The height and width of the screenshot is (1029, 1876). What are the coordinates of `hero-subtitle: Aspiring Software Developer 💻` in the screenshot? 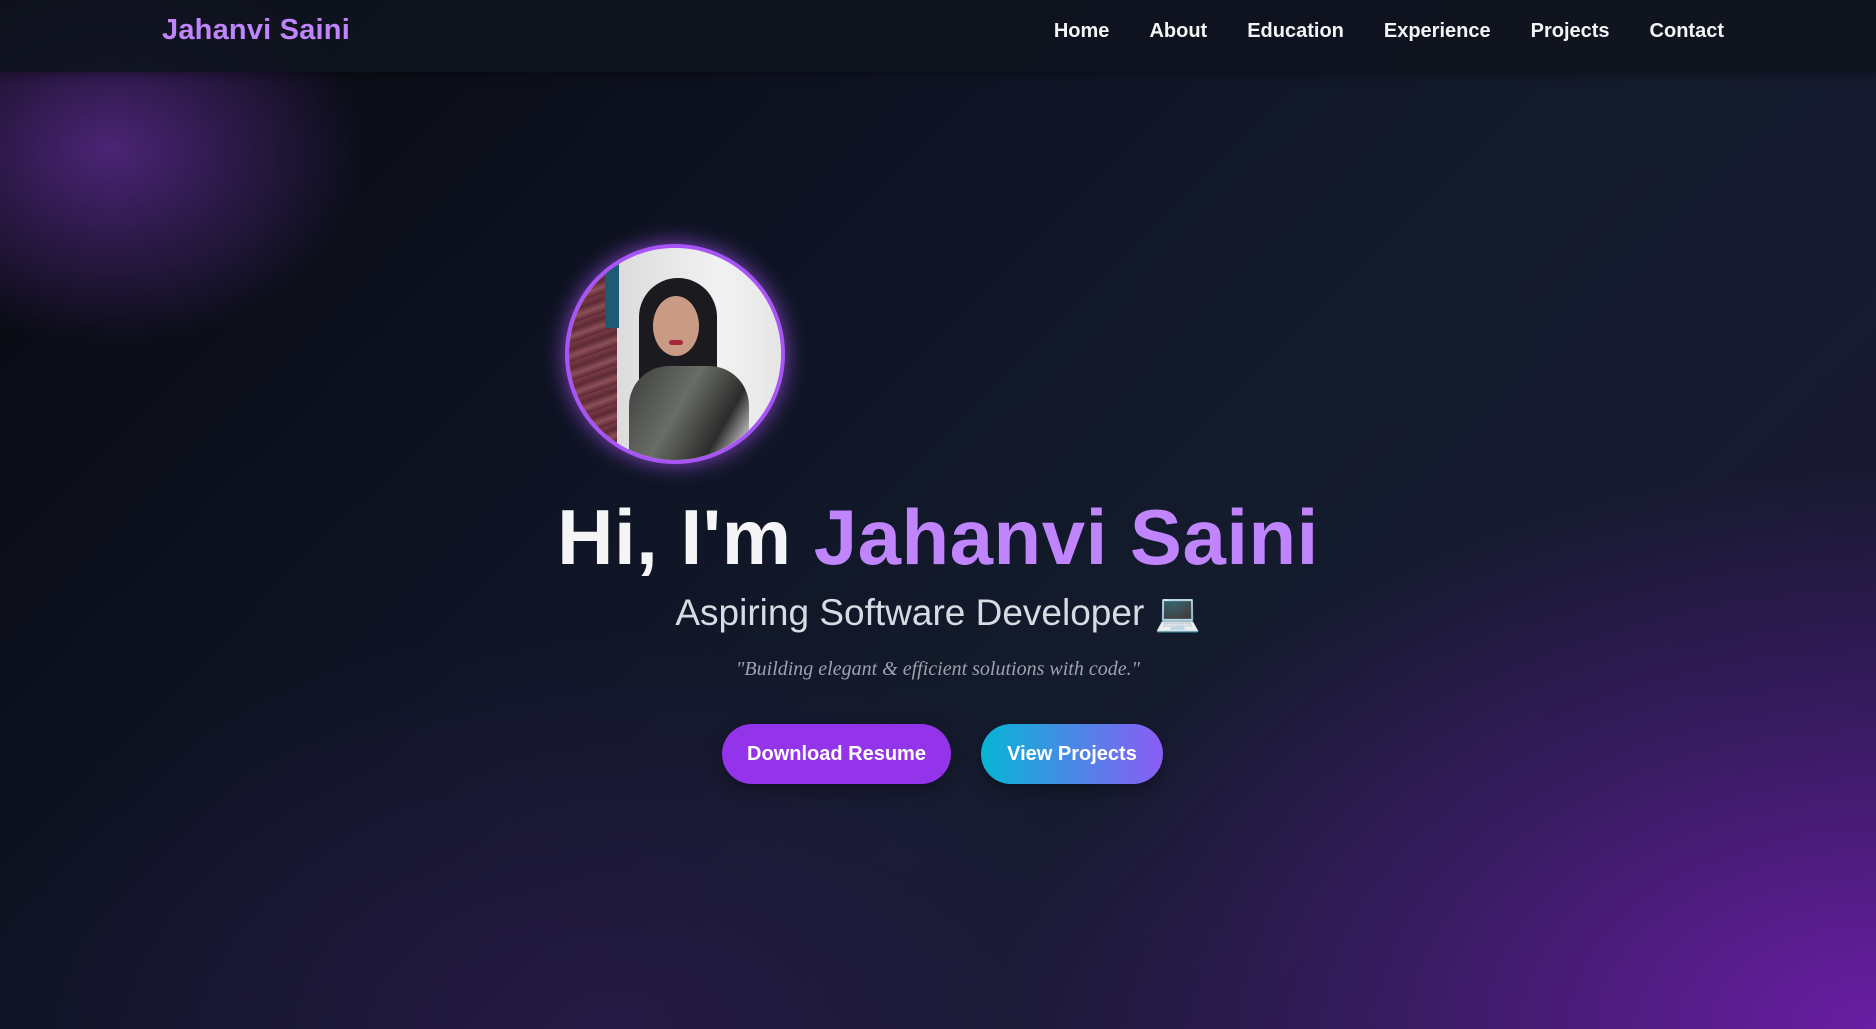 It's located at (938, 612).